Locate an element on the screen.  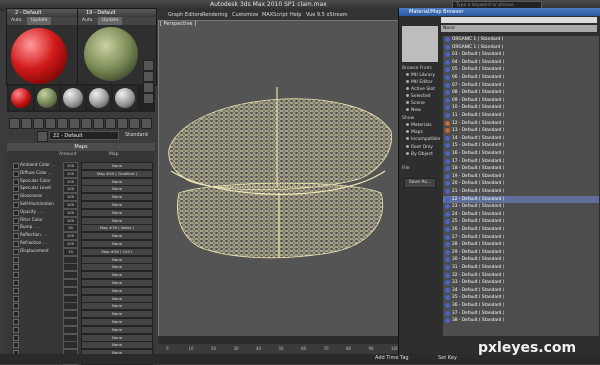
material-list-item: 36 - Default ( Standard ) is located at coordinates (521, 306).